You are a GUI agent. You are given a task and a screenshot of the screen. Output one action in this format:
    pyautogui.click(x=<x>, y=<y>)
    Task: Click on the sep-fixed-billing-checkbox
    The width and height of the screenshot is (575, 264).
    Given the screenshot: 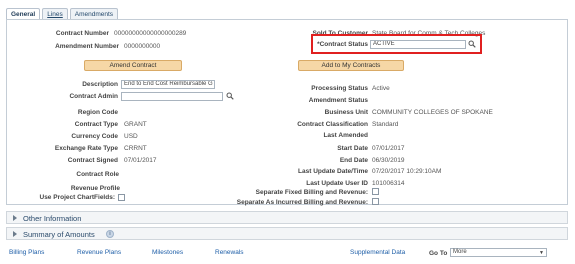 What is the action you would take?
    pyautogui.click(x=375, y=191)
    